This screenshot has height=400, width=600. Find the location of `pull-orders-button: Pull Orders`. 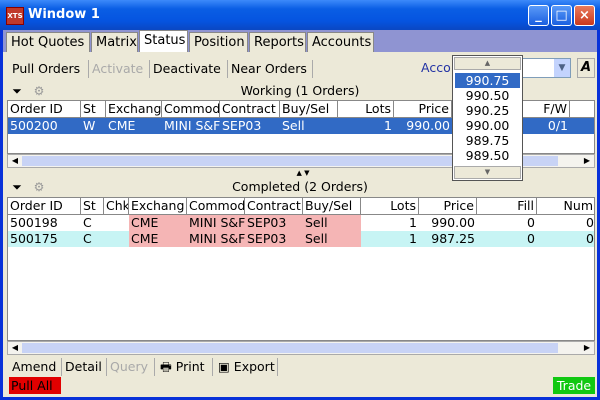

pull-orders-button: Pull Orders is located at coordinates (46, 69).